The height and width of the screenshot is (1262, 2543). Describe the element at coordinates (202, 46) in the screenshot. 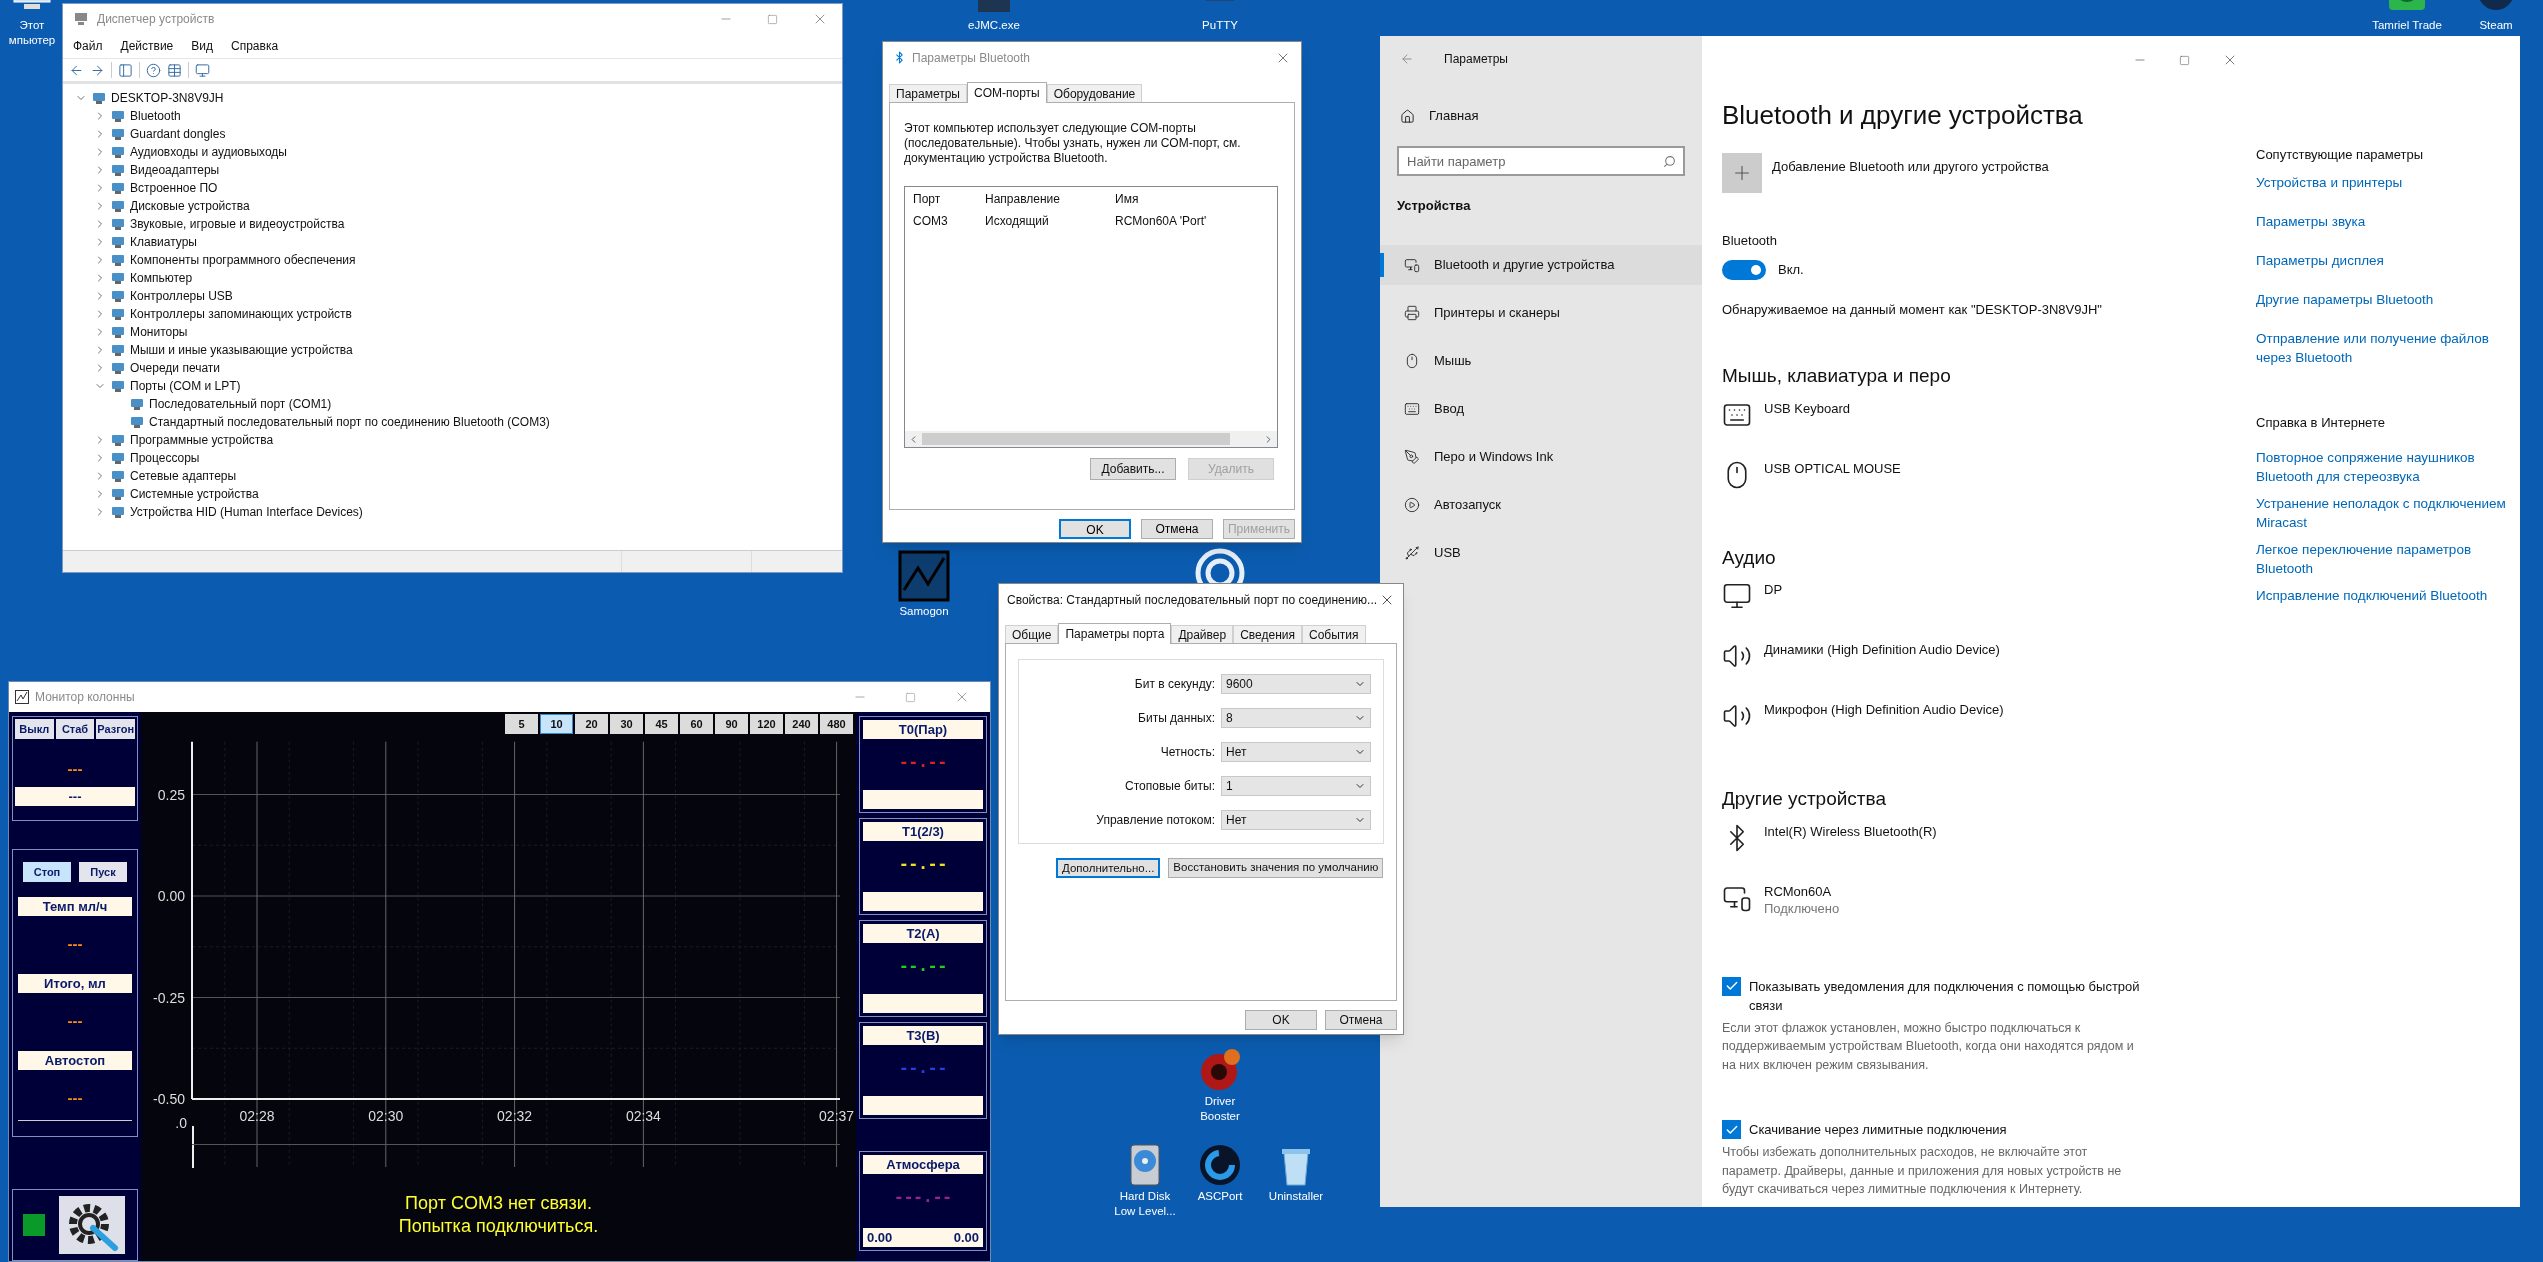

I see `menu-item: Вид` at that location.